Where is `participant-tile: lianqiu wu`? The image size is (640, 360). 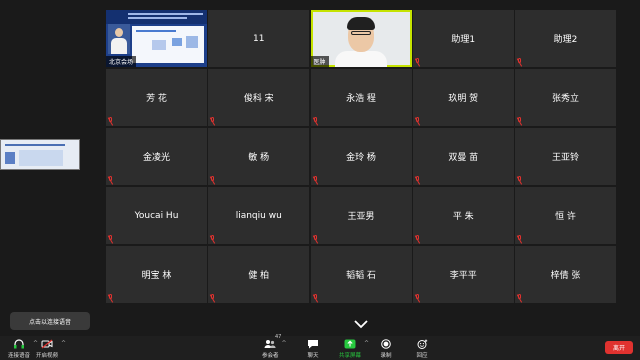 participant-tile: lianqiu wu is located at coordinates (259, 215).